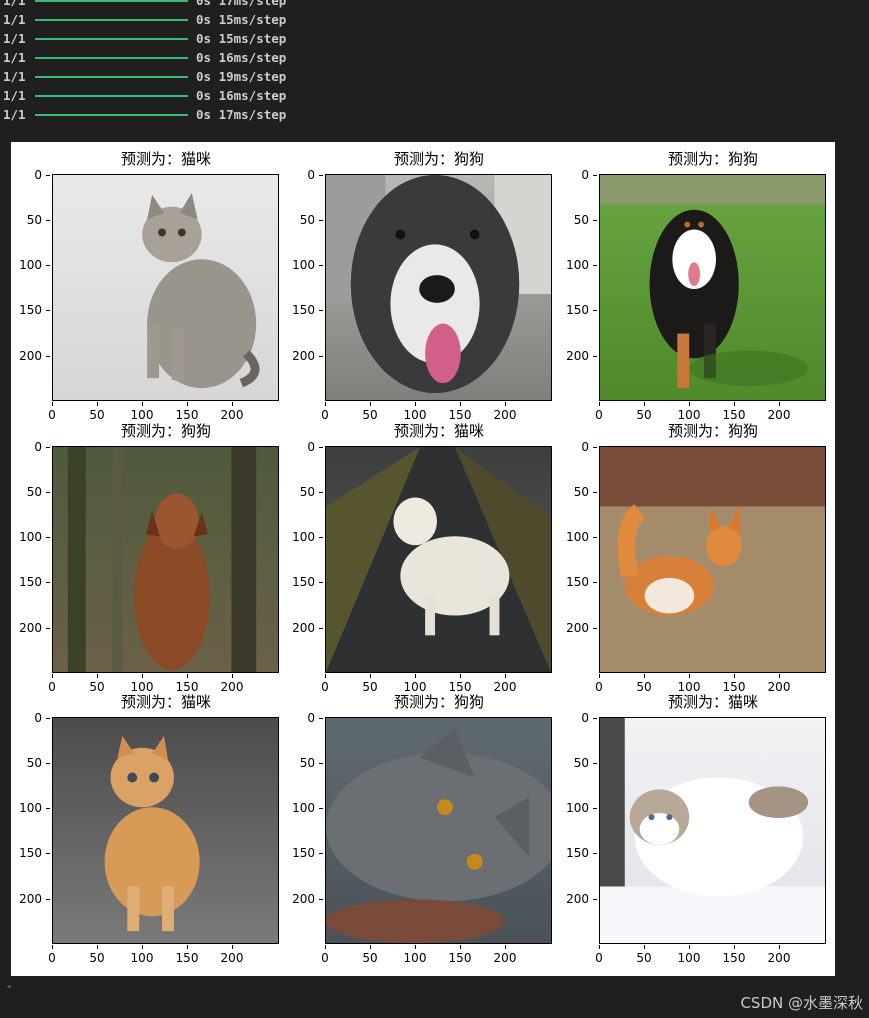  I want to click on scroll-left-arrow-icon: ◂, so click(8, 987).